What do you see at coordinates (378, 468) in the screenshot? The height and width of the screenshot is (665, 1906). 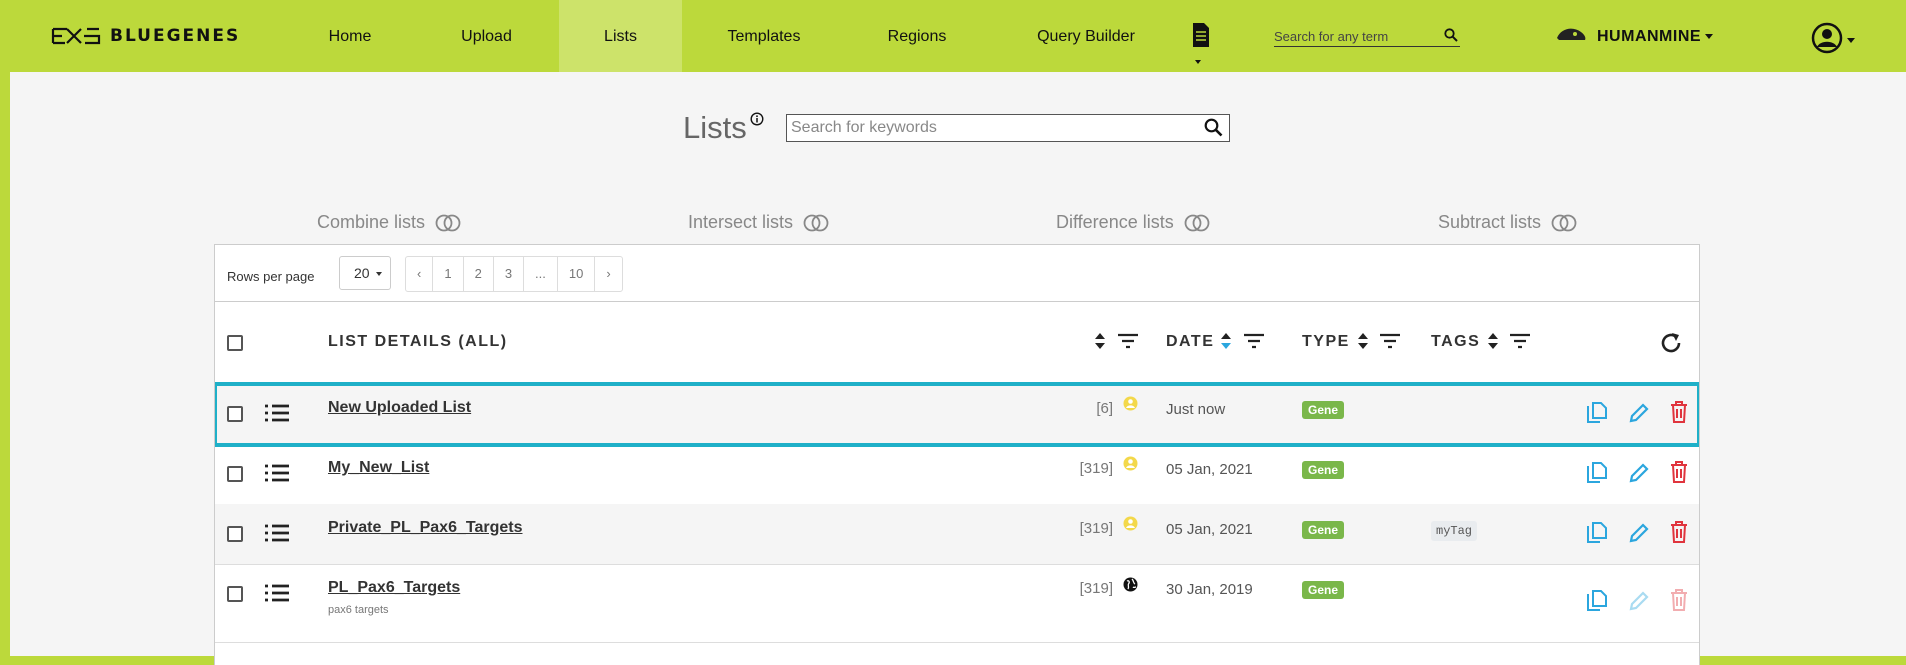 I see `list-name-link: My_New_List` at bounding box center [378, 468].